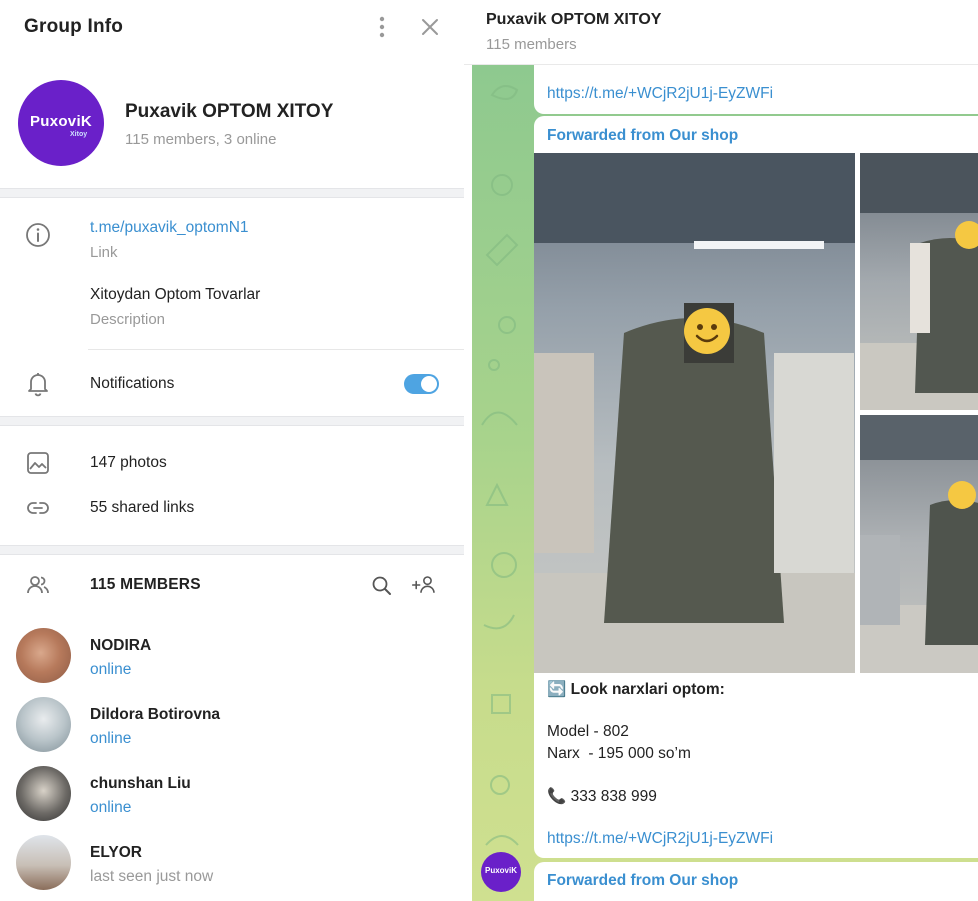  What do you see at coordinates (145, 584) in the screenshot?
I see `members-count-title: 115 MEMBERS` at bounding box center [145, 584].